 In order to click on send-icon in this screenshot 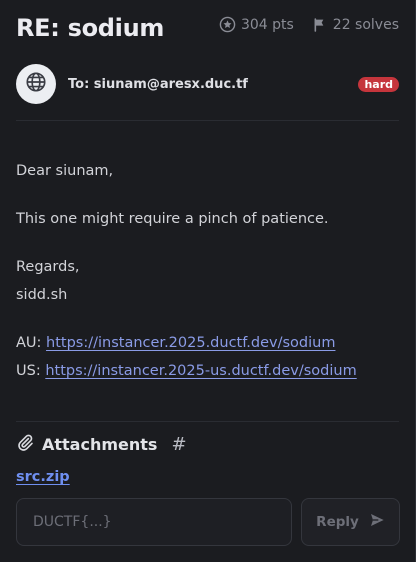, I will do `click(377, 522)`.